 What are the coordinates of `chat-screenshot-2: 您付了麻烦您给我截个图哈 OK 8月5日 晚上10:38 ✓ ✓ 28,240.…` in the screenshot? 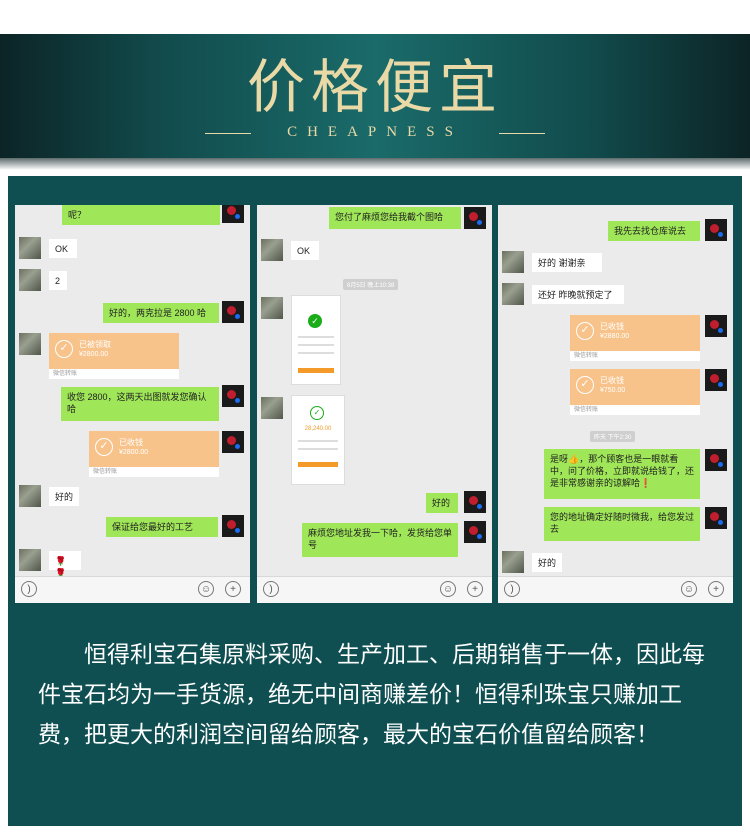 It's located at (374, 404).